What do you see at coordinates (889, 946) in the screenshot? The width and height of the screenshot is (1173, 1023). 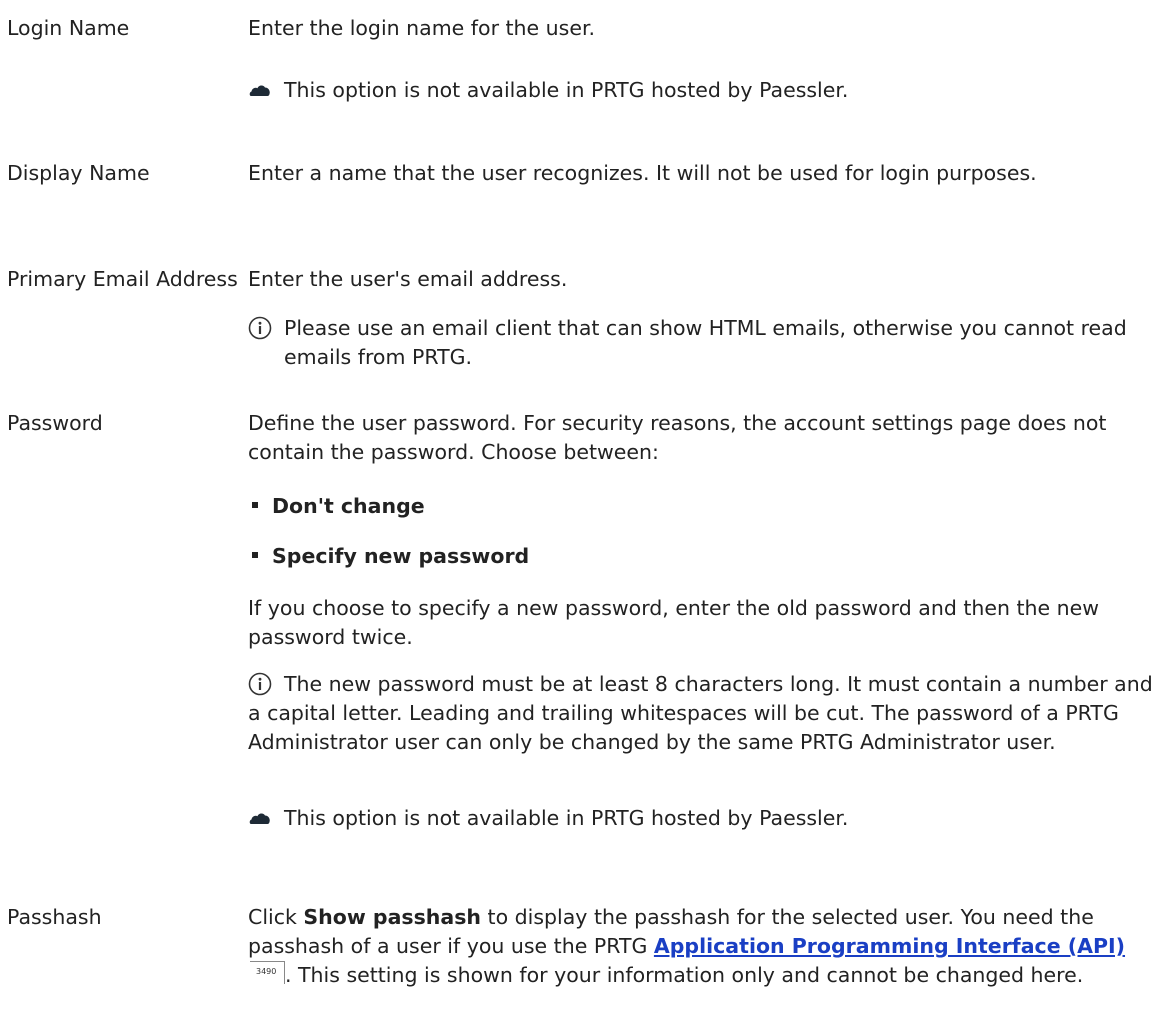 I see `api-link: Application Programming Interface (API)` at bounding box center [889, 946].